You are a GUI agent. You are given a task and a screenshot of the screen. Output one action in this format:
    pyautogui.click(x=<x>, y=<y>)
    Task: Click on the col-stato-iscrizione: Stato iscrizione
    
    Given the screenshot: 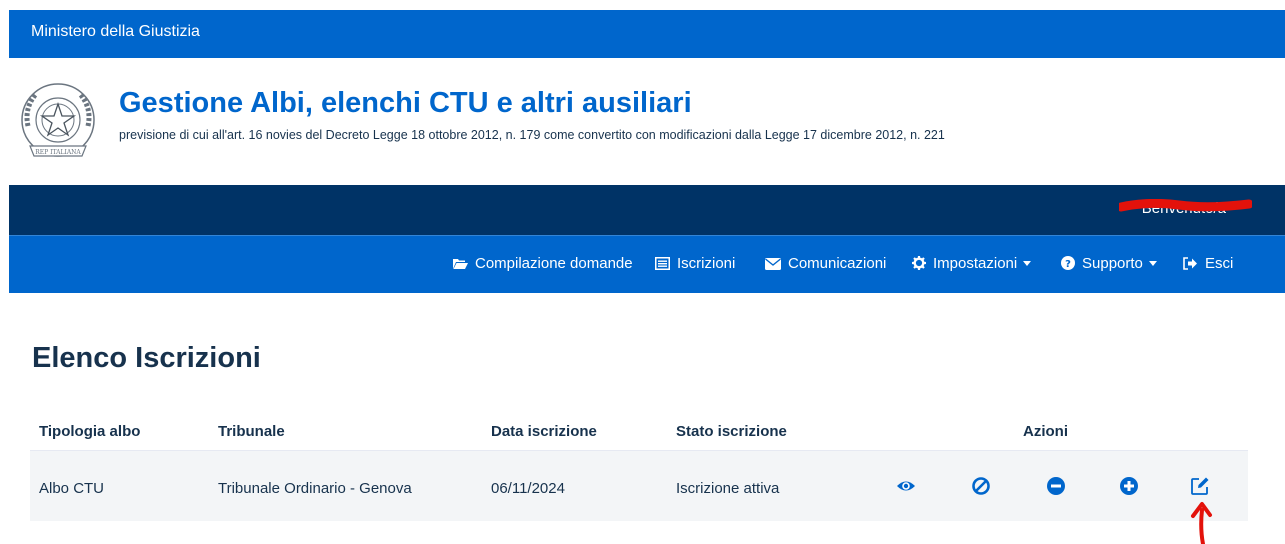 What is the action you would take?
    pyautogui.click(x=731, y=431)
    